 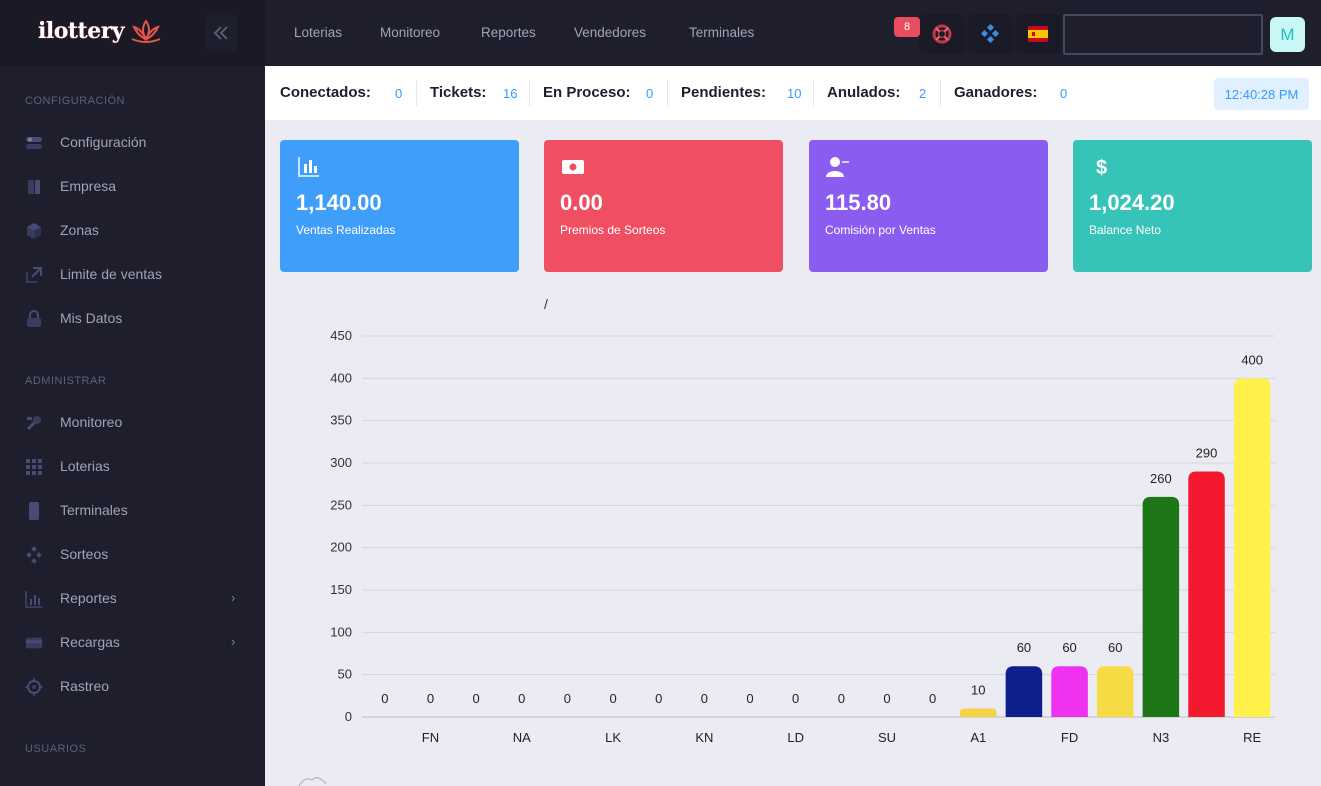 I want to click on x-tick-label: N3, so click(x=1161, y=737).